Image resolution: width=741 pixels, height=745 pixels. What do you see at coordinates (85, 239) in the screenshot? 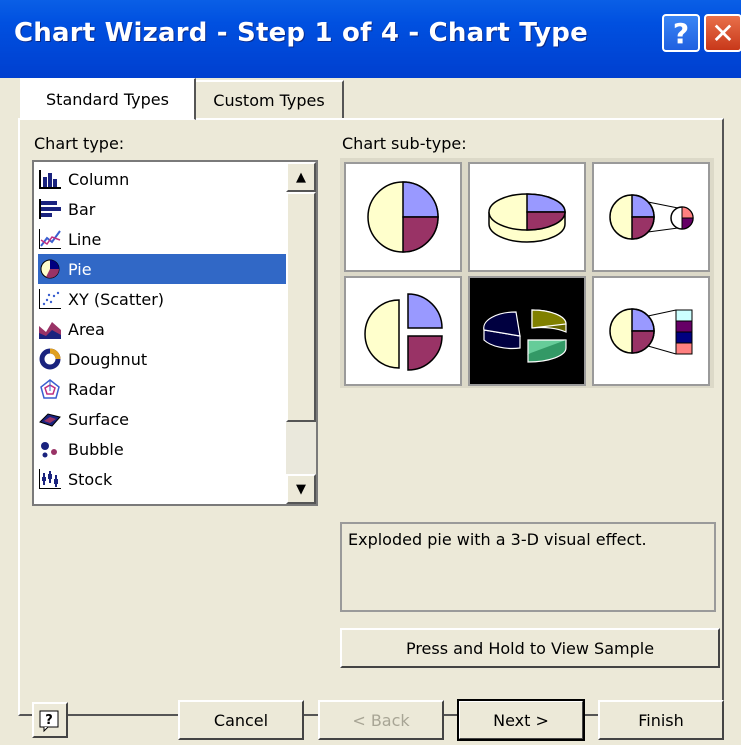
I see `list-item-label: Line` at bounding box center [85, 239].